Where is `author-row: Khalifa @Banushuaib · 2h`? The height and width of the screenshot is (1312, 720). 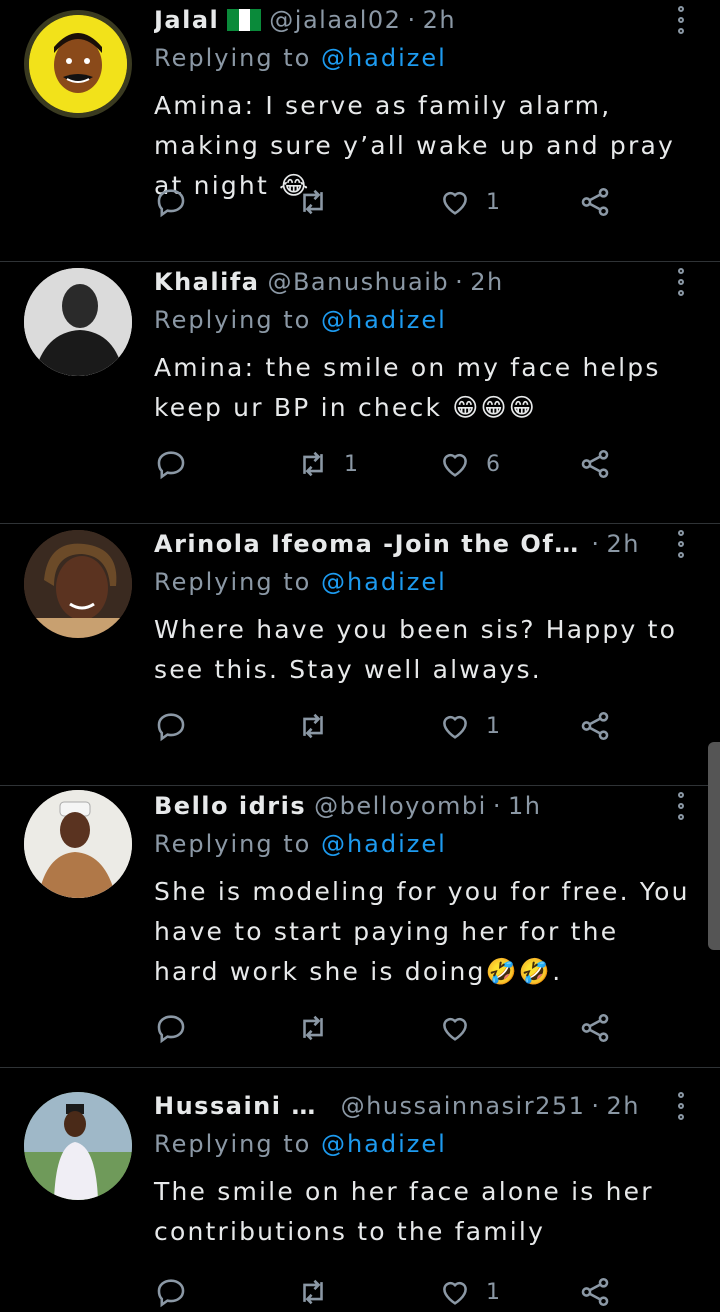
author-row: Khalifa @Banushuaib · 2h is located at coordinates (397, 282).